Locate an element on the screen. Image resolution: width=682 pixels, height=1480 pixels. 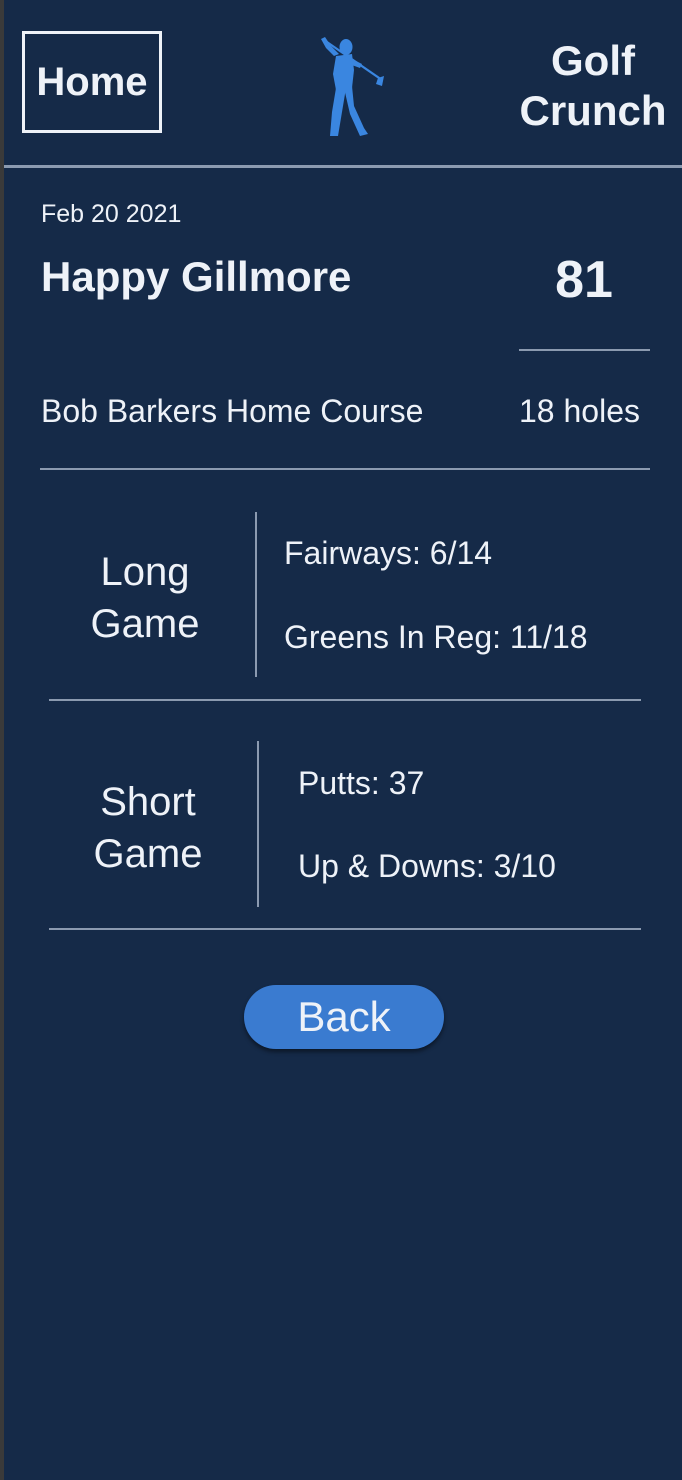
short-game-title-line-2: Game is located at coordinates (148, 854).